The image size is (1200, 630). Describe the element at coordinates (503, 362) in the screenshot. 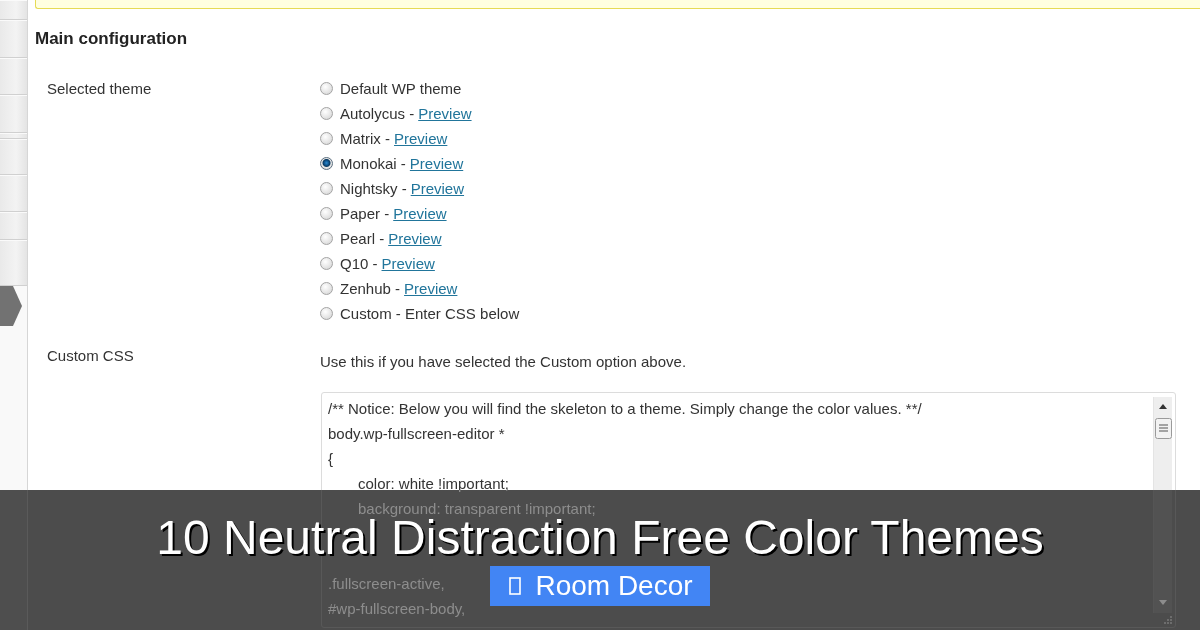

I see `field-description: Use this if you have selected the Custom option above.` at that location.